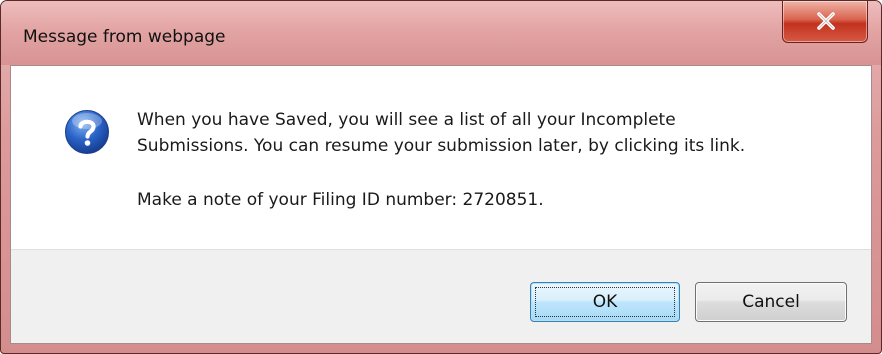 The image size is (882, 354). I want to click on cancel-button: Cancel, so click(771, 302).